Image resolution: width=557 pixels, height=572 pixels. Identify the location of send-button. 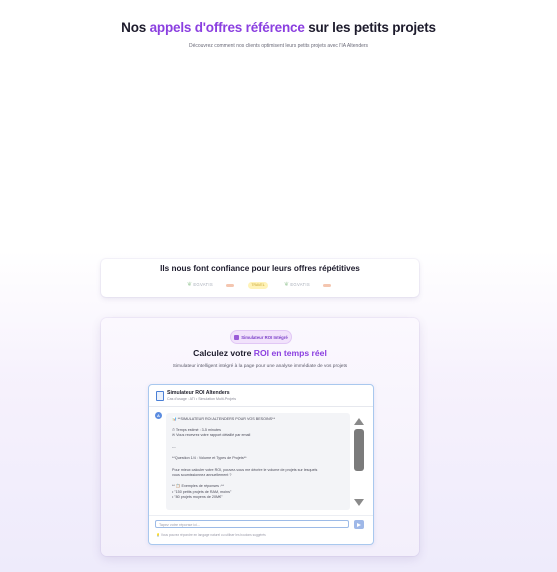
(359, 524).